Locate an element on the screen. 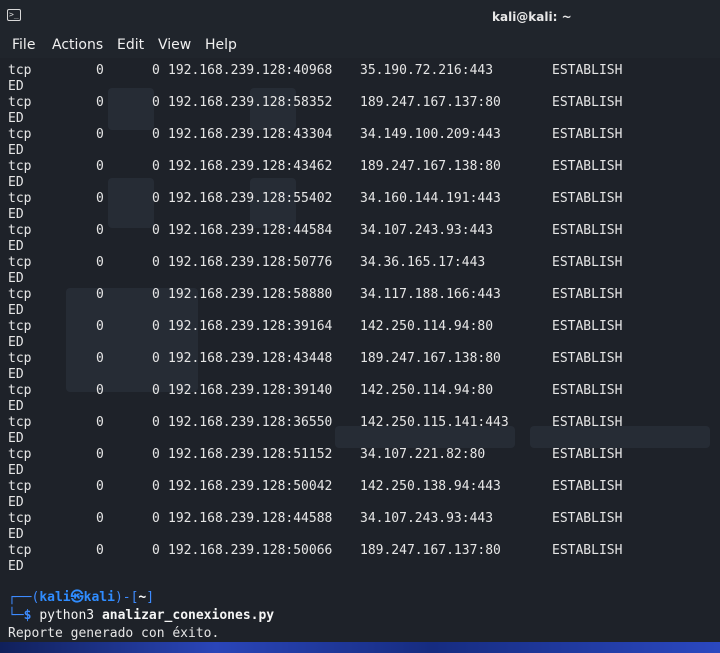 The image size is (720, 653). connection-local-address: 192.168.239.128:58352 is located at coordinates (250, 102).